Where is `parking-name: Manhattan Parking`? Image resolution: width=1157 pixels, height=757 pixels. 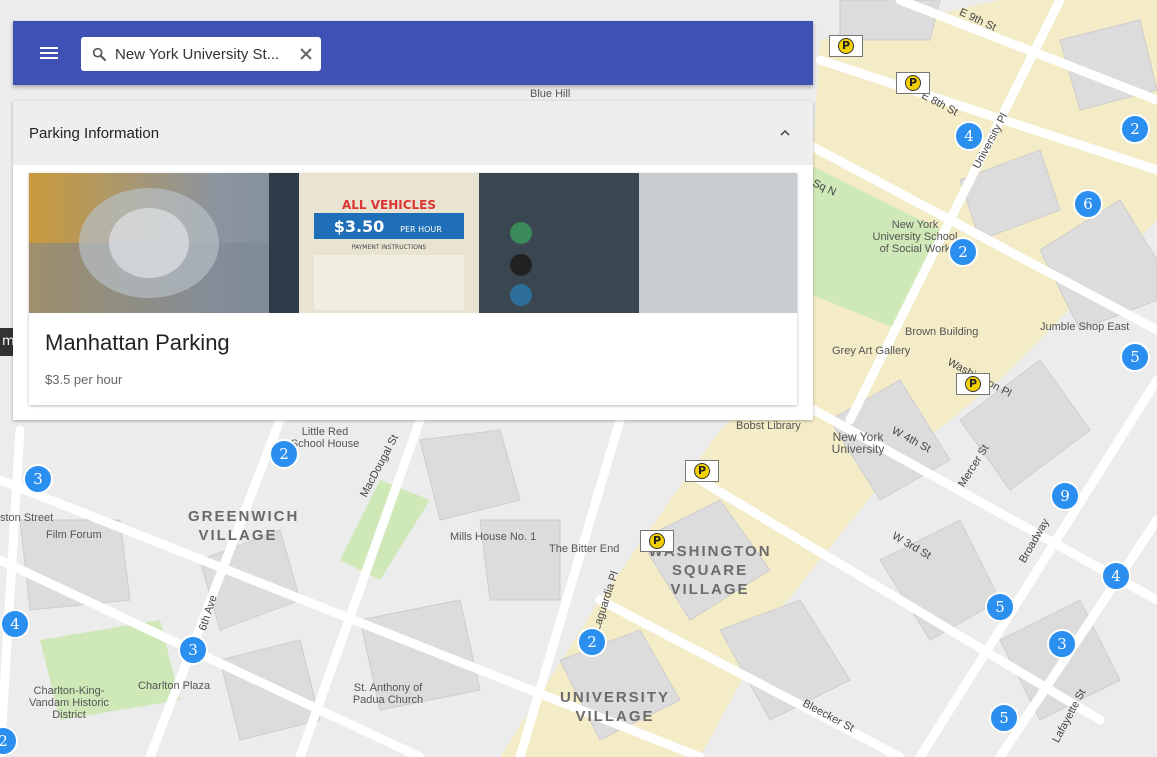 parking-name: Manhattan Parking is located at coordinates (137, 342).